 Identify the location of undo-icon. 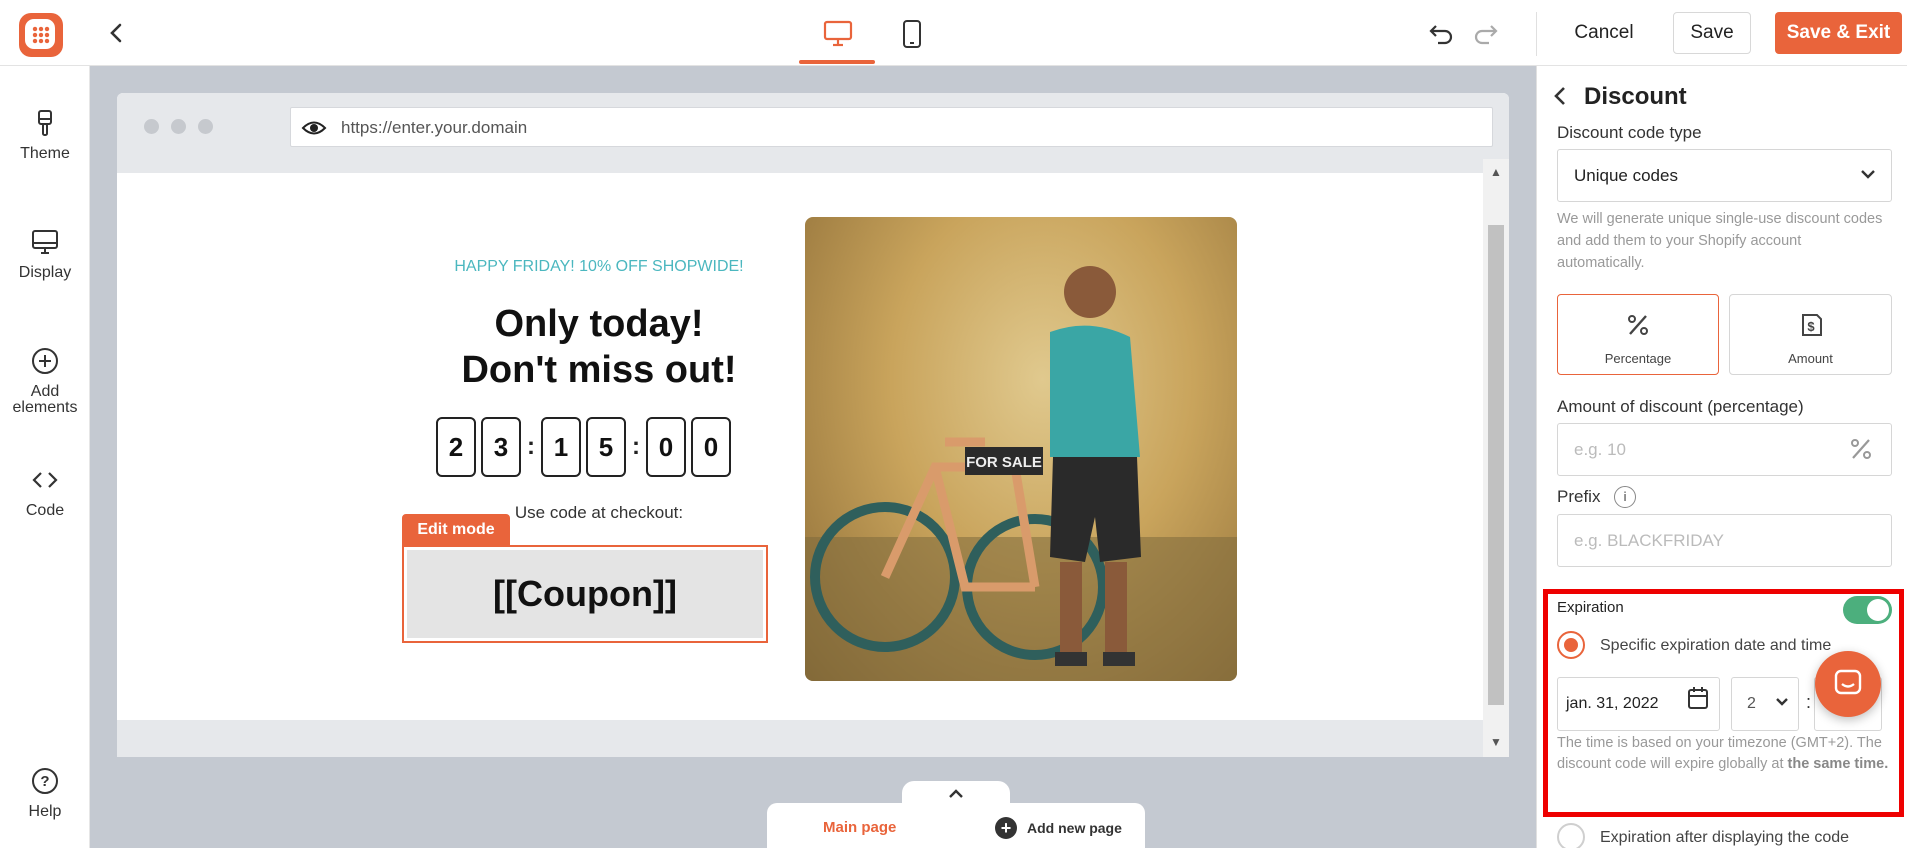
(1441, 33).